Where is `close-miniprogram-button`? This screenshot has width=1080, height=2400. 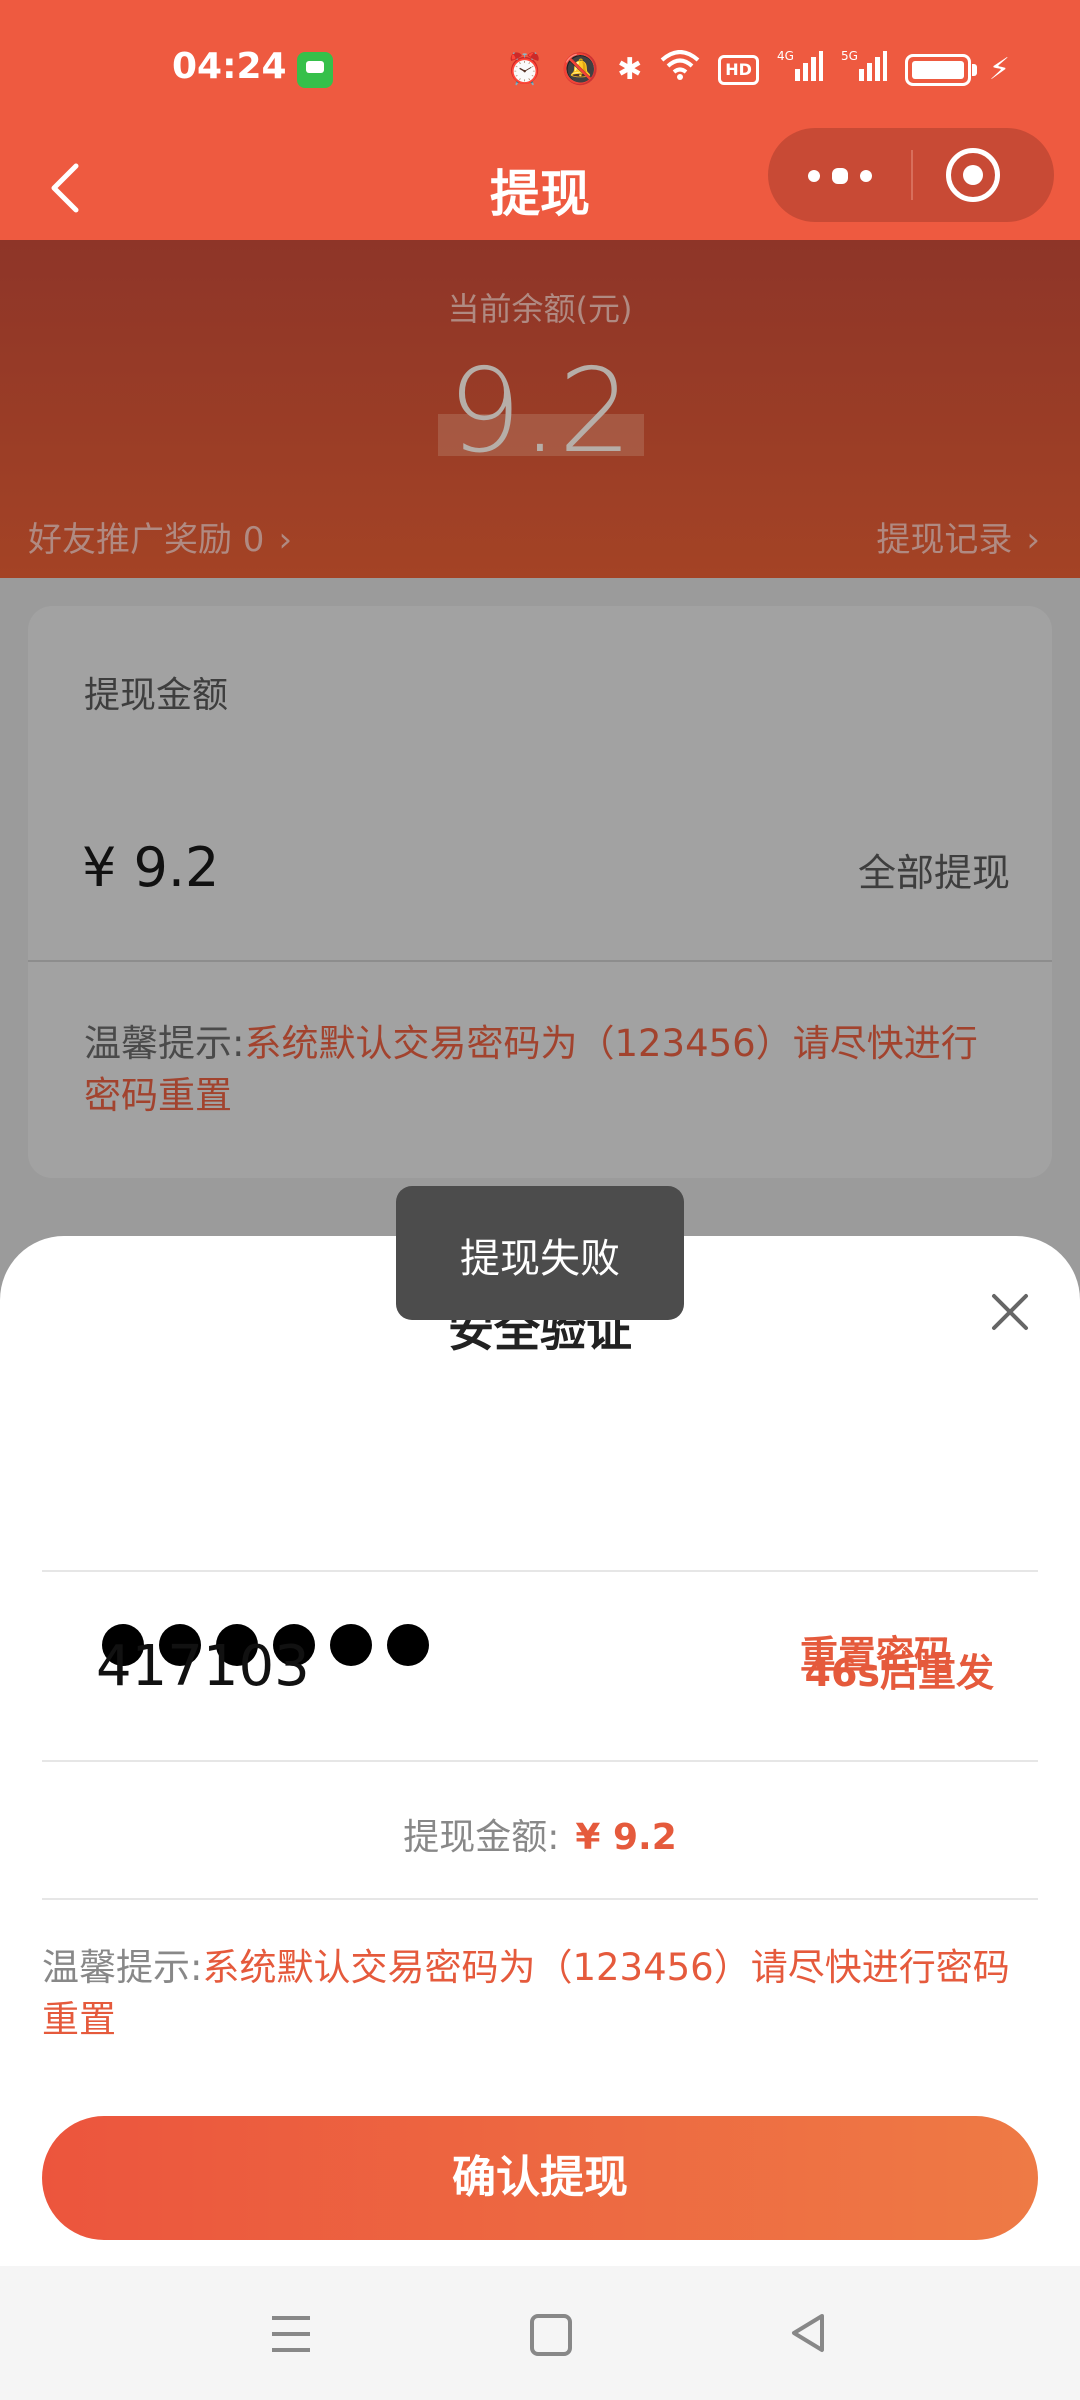
close-miniprogram-button is located at coordinates (973, 175).